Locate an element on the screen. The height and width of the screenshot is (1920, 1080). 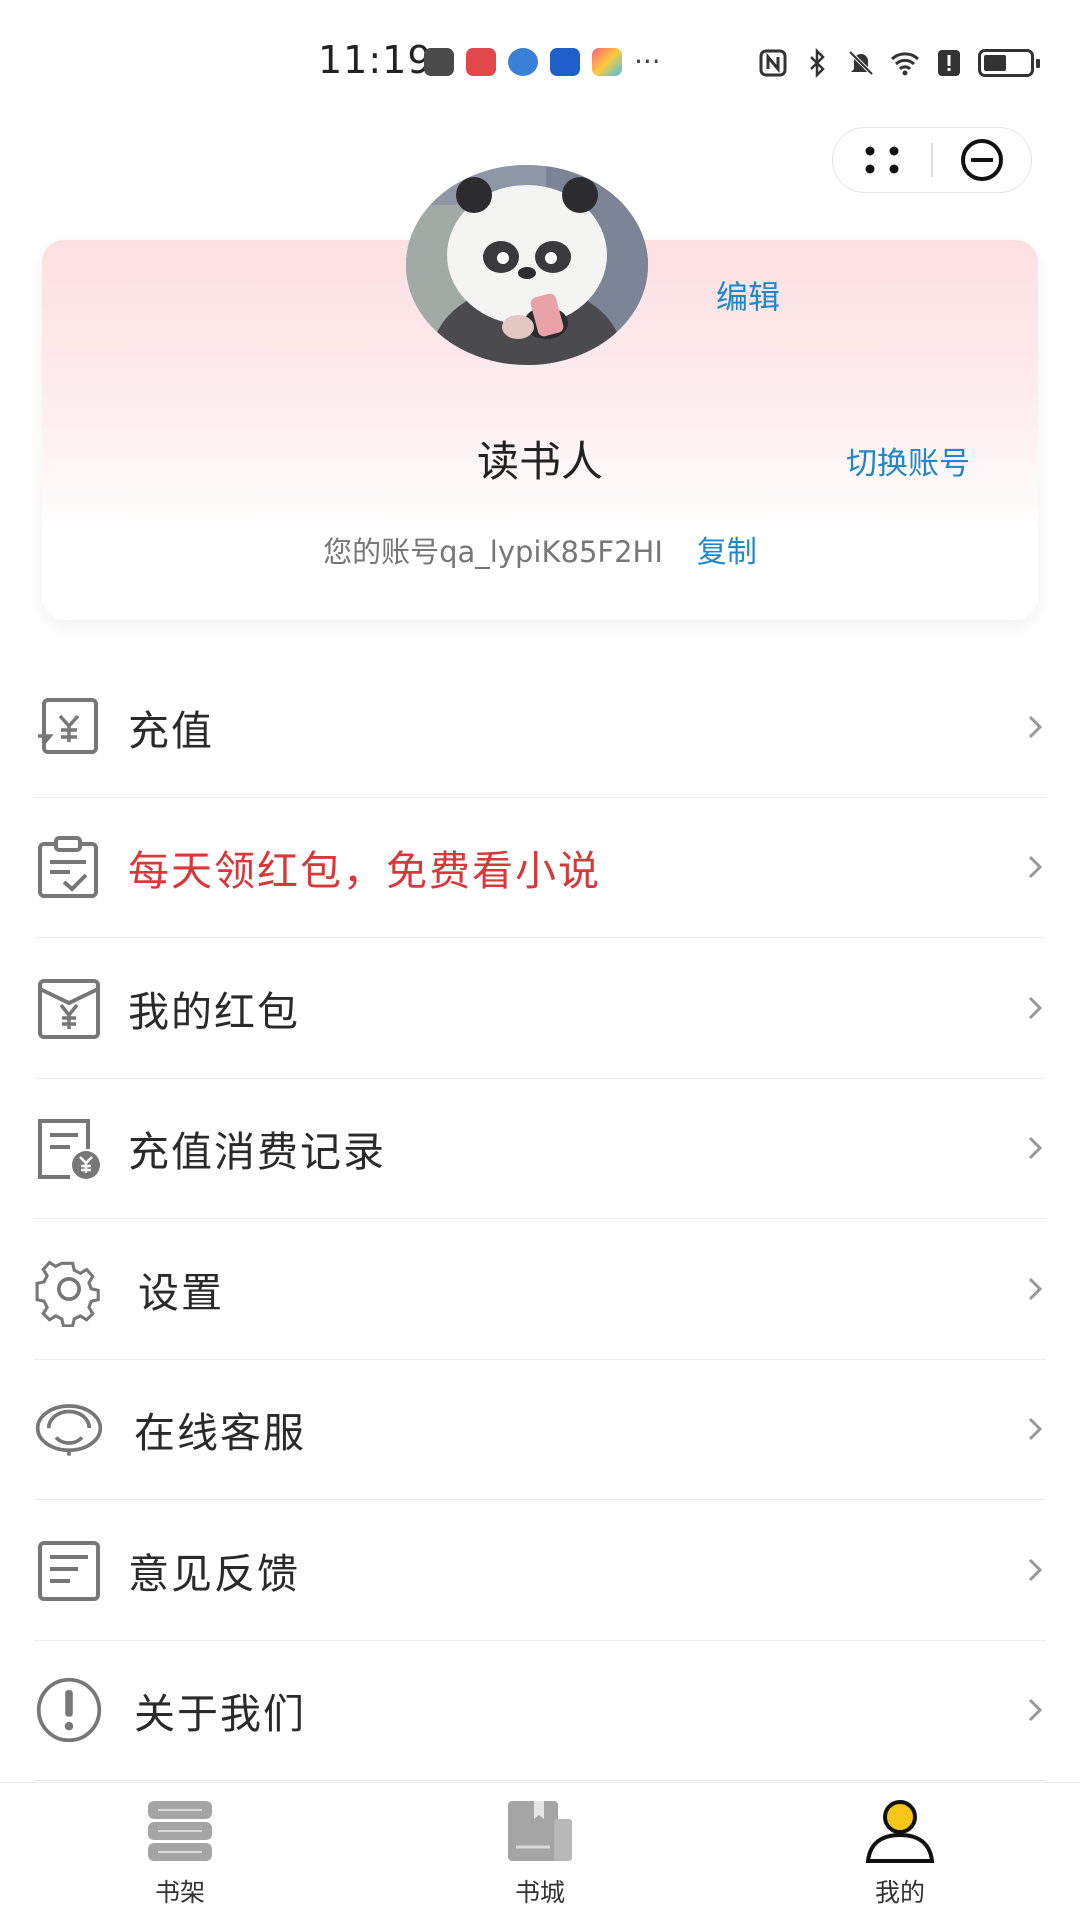
blue-app-icon is located at coordinates (523, 62).